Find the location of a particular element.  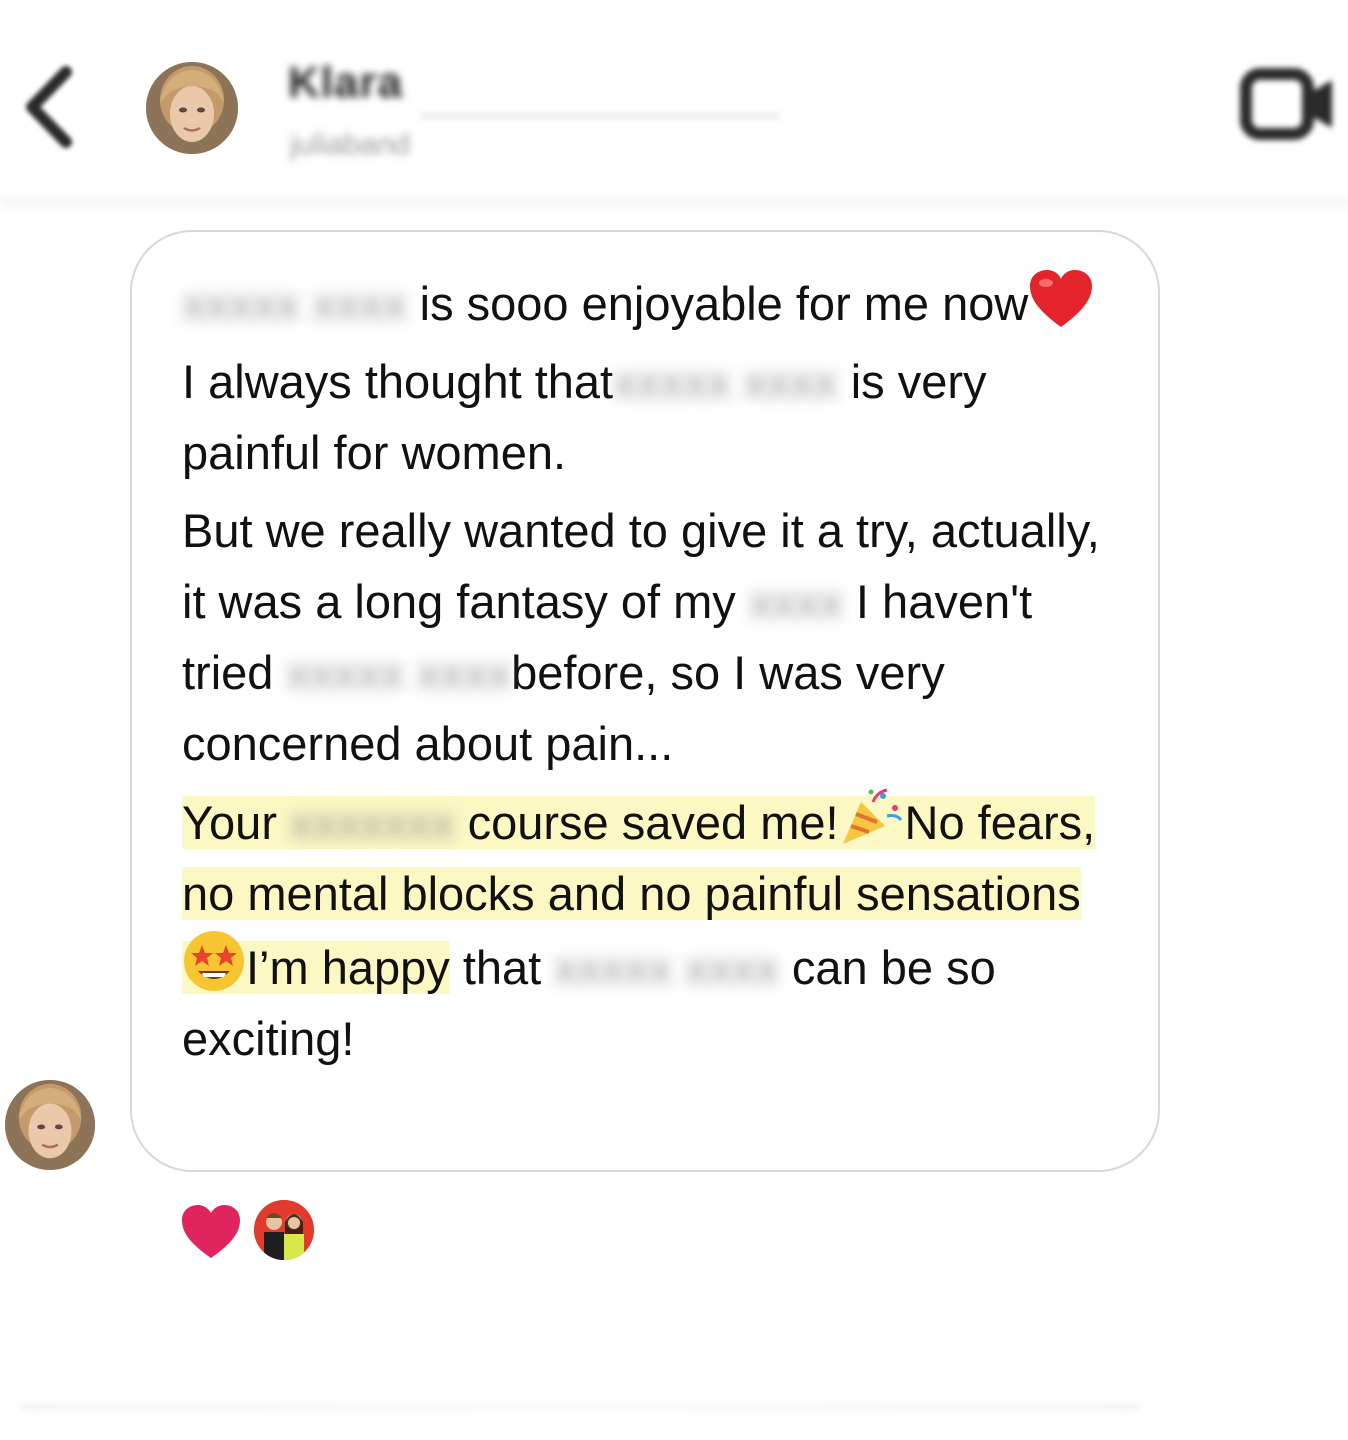

text: I always thought that is located at coordinates (398, 381).